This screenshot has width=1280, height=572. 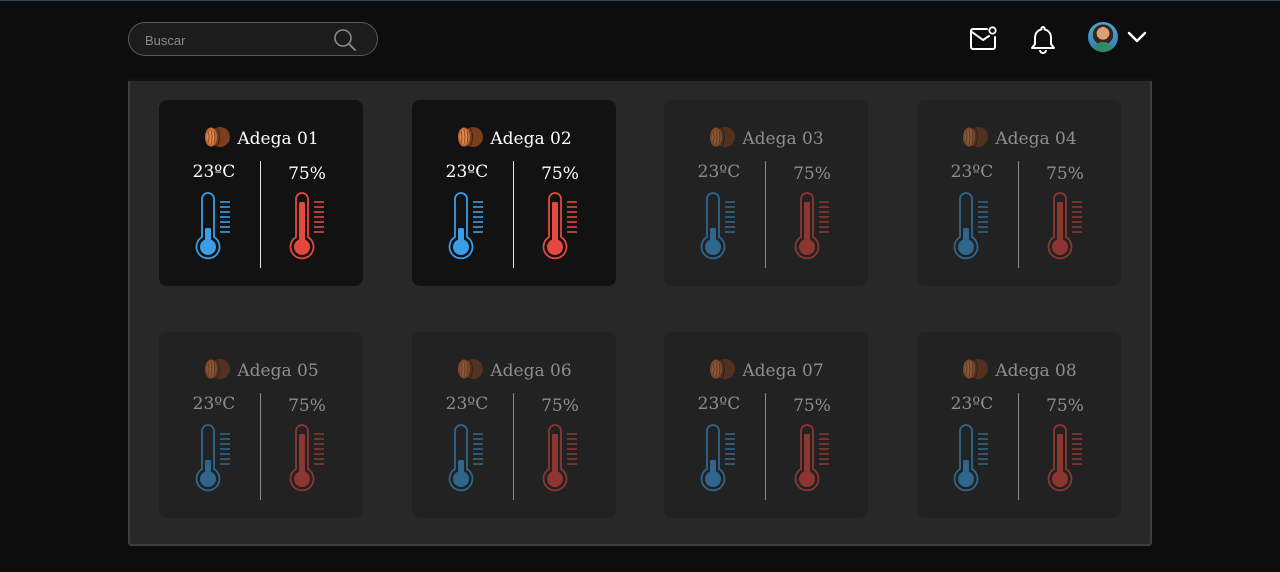 I want to click on bell-icon, so click(x=1043, y=39).